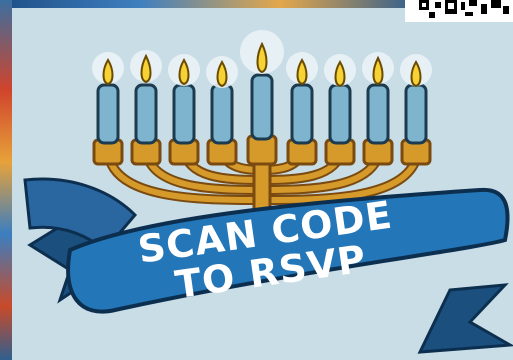 The width and height of the screenshot is (513, 360). Describe the element at coordinates (262, 109) in the screenshot. I see `candles` at that location.